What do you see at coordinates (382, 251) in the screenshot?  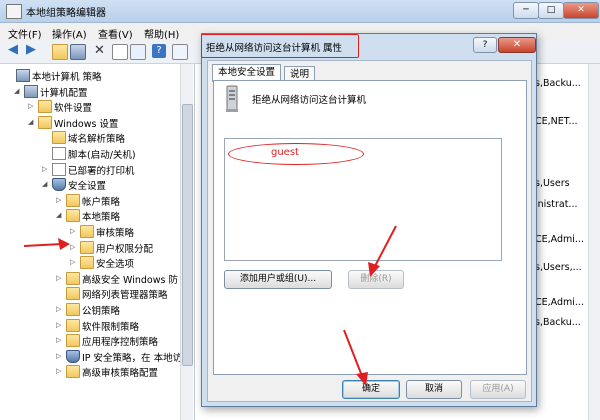 I see `remove-button-pointer-arrow` at bounding box center [382, 251].